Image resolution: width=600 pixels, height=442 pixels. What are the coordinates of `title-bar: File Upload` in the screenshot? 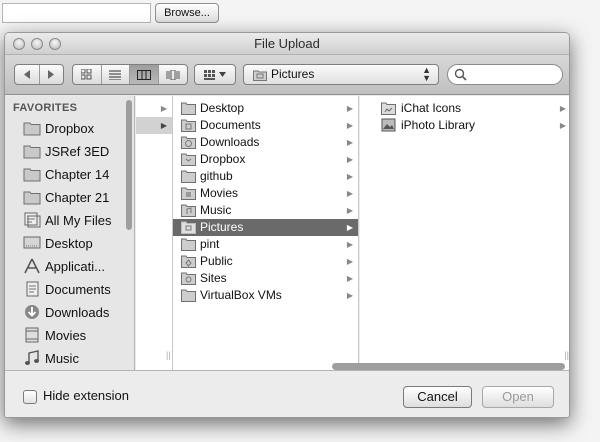 It's located at (287, 44).